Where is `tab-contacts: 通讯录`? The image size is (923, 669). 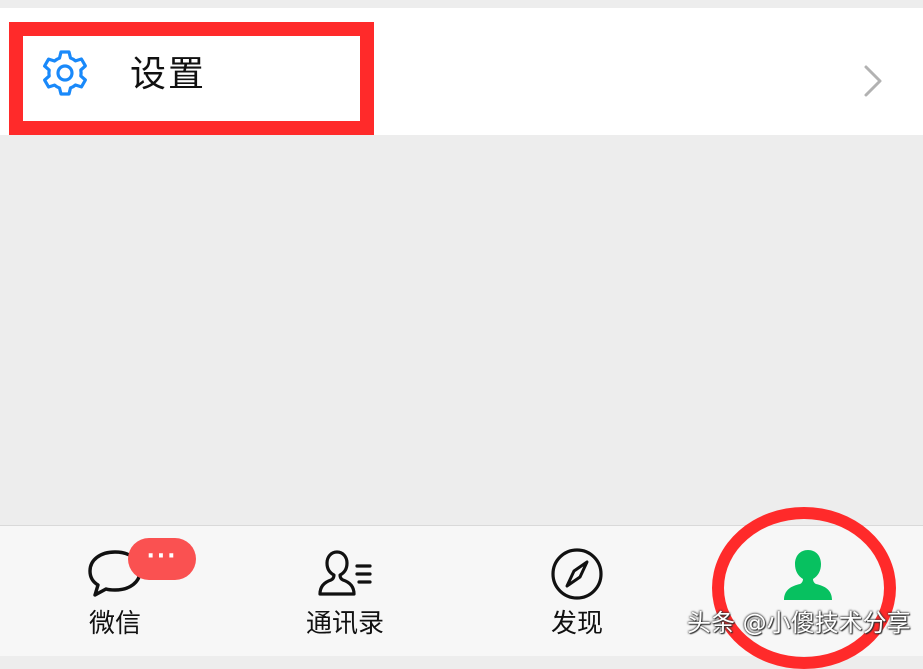 tab-contacts: 通讯录 is located at coordinates (345, 591).